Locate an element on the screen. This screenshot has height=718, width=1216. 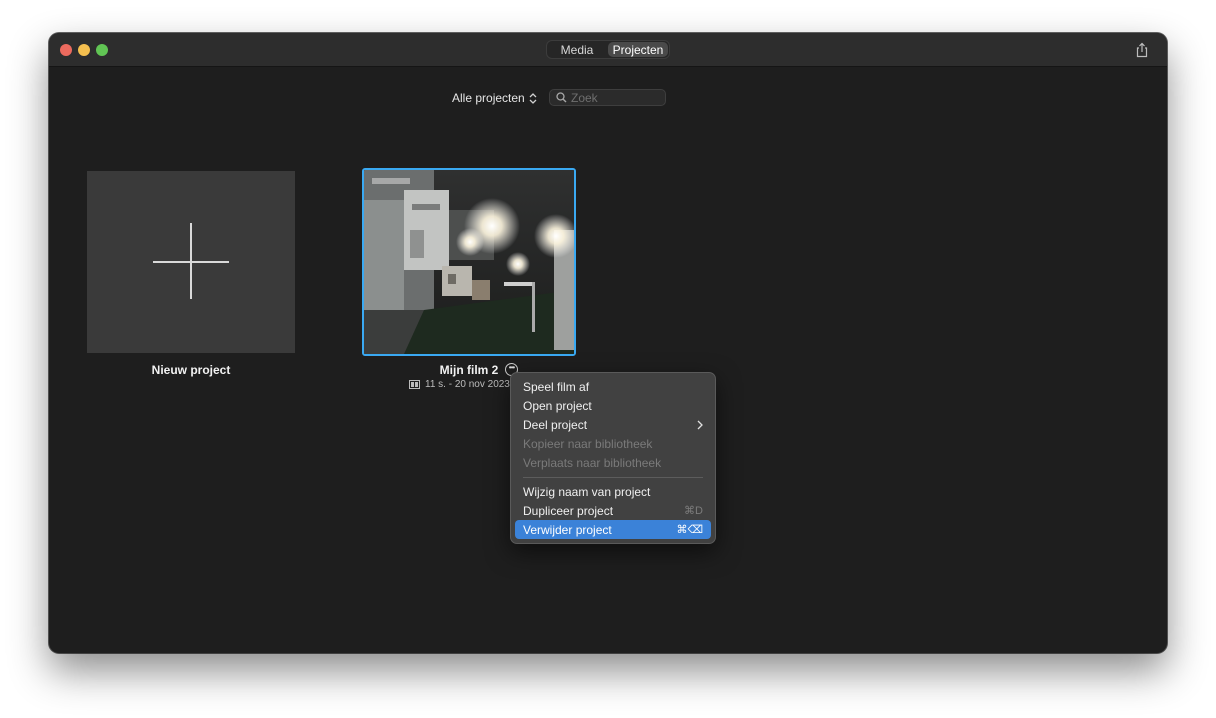
chevron-right-icon is located at coordinates (700, 424).